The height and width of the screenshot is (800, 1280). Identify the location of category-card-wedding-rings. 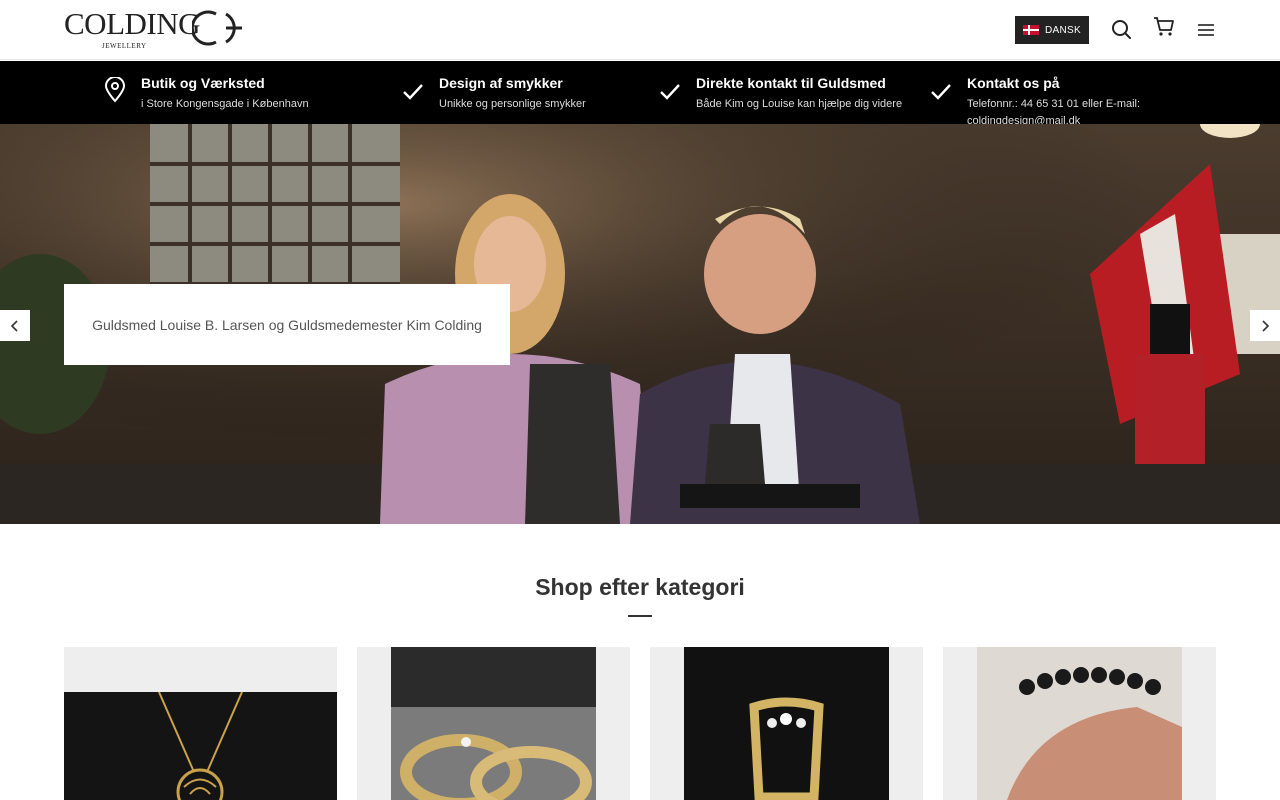
(493, 723).